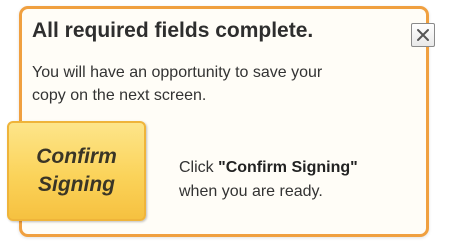 Image resolution: width=451 pixels, height=242 pixels. I want to click on close-icon, so click(423, 35).